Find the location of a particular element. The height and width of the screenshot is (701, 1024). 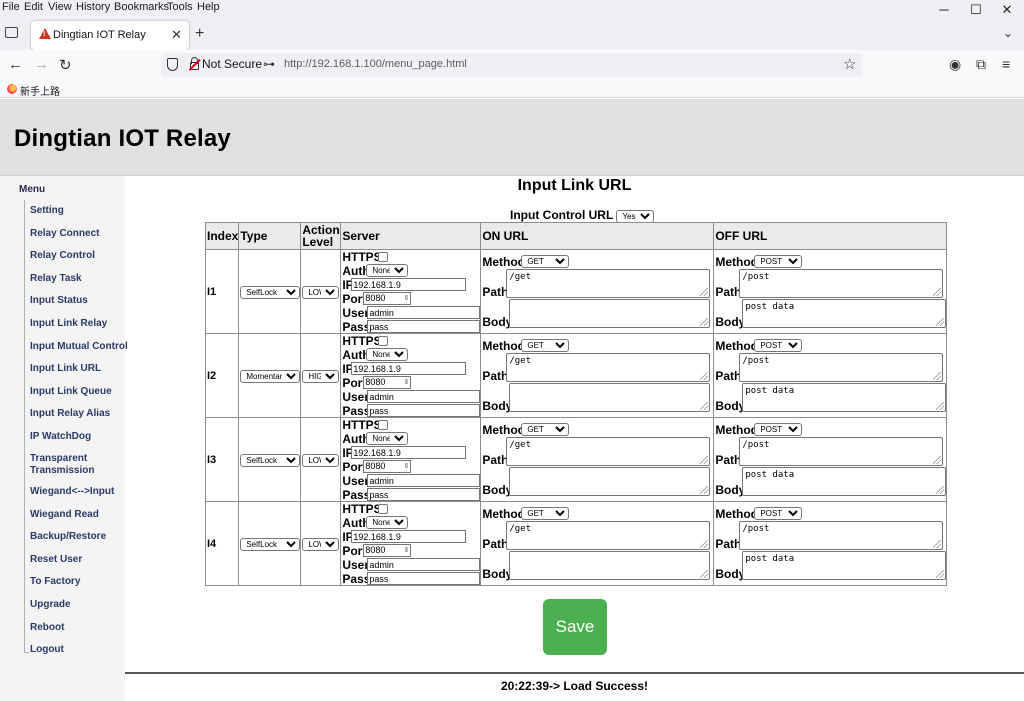

sidebar-item-relay-control: Relay Control is located at coordinates (62, 255).